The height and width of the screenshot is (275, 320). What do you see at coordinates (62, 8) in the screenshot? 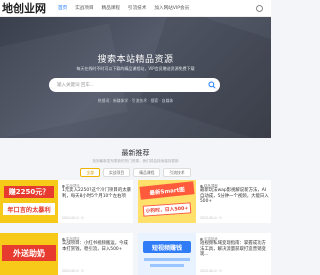
I see `nav-item-home: 首页` at bounding box center [62, 8].